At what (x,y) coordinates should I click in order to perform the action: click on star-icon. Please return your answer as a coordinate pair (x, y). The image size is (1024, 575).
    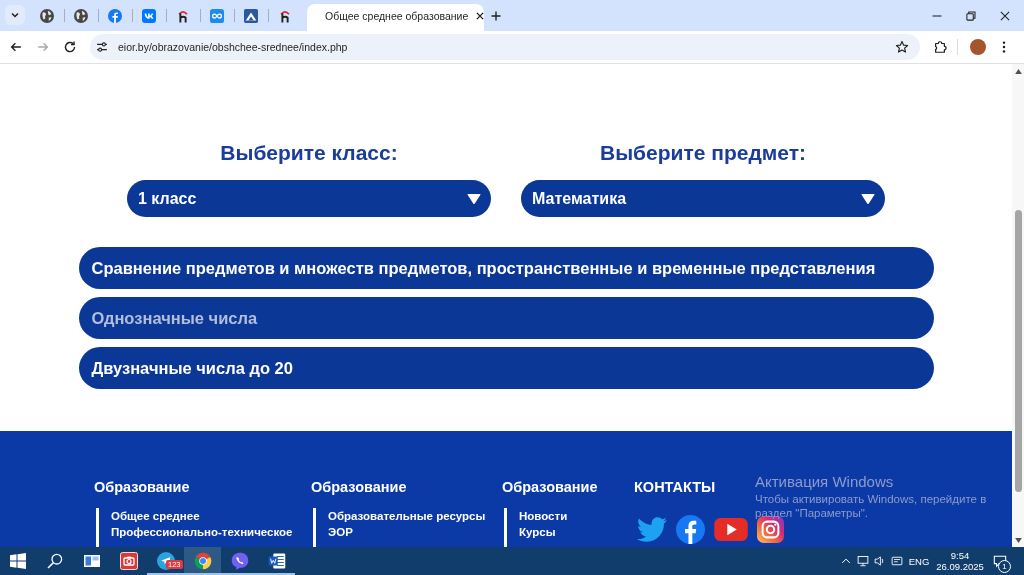
    Looking at the image, I should click on (902, 47).